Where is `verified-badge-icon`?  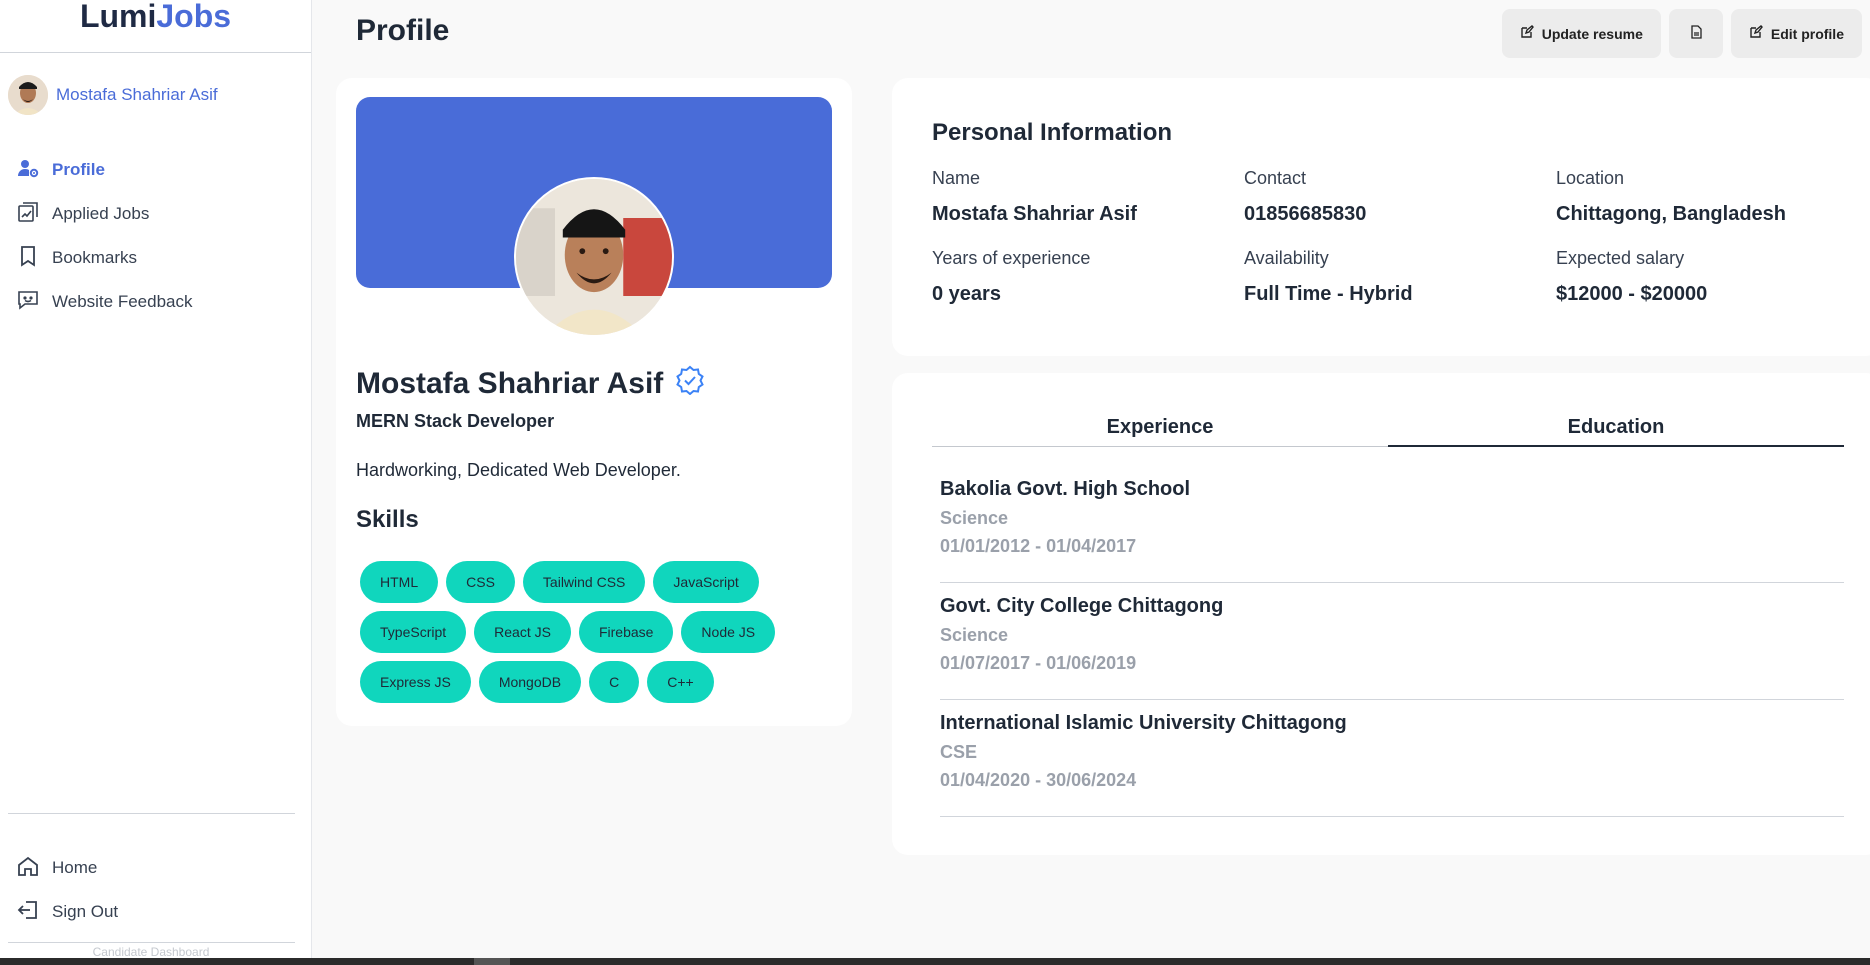
verified-badge-icon is located at coordinates (690, 384).